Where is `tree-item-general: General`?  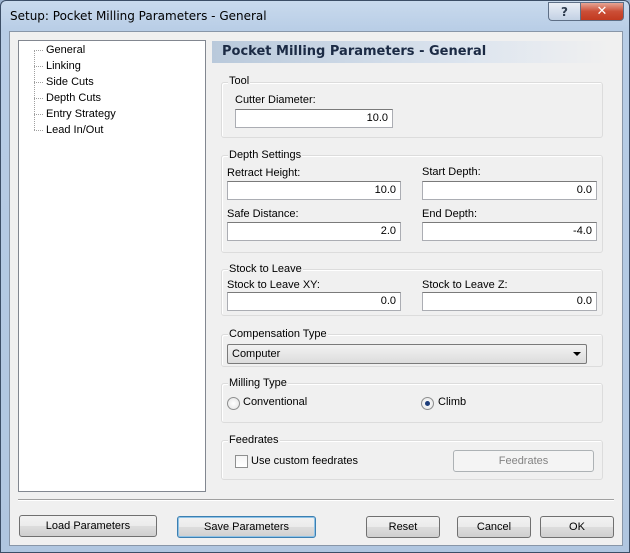 tree-item-general: General is located at coordinates (60, 50).